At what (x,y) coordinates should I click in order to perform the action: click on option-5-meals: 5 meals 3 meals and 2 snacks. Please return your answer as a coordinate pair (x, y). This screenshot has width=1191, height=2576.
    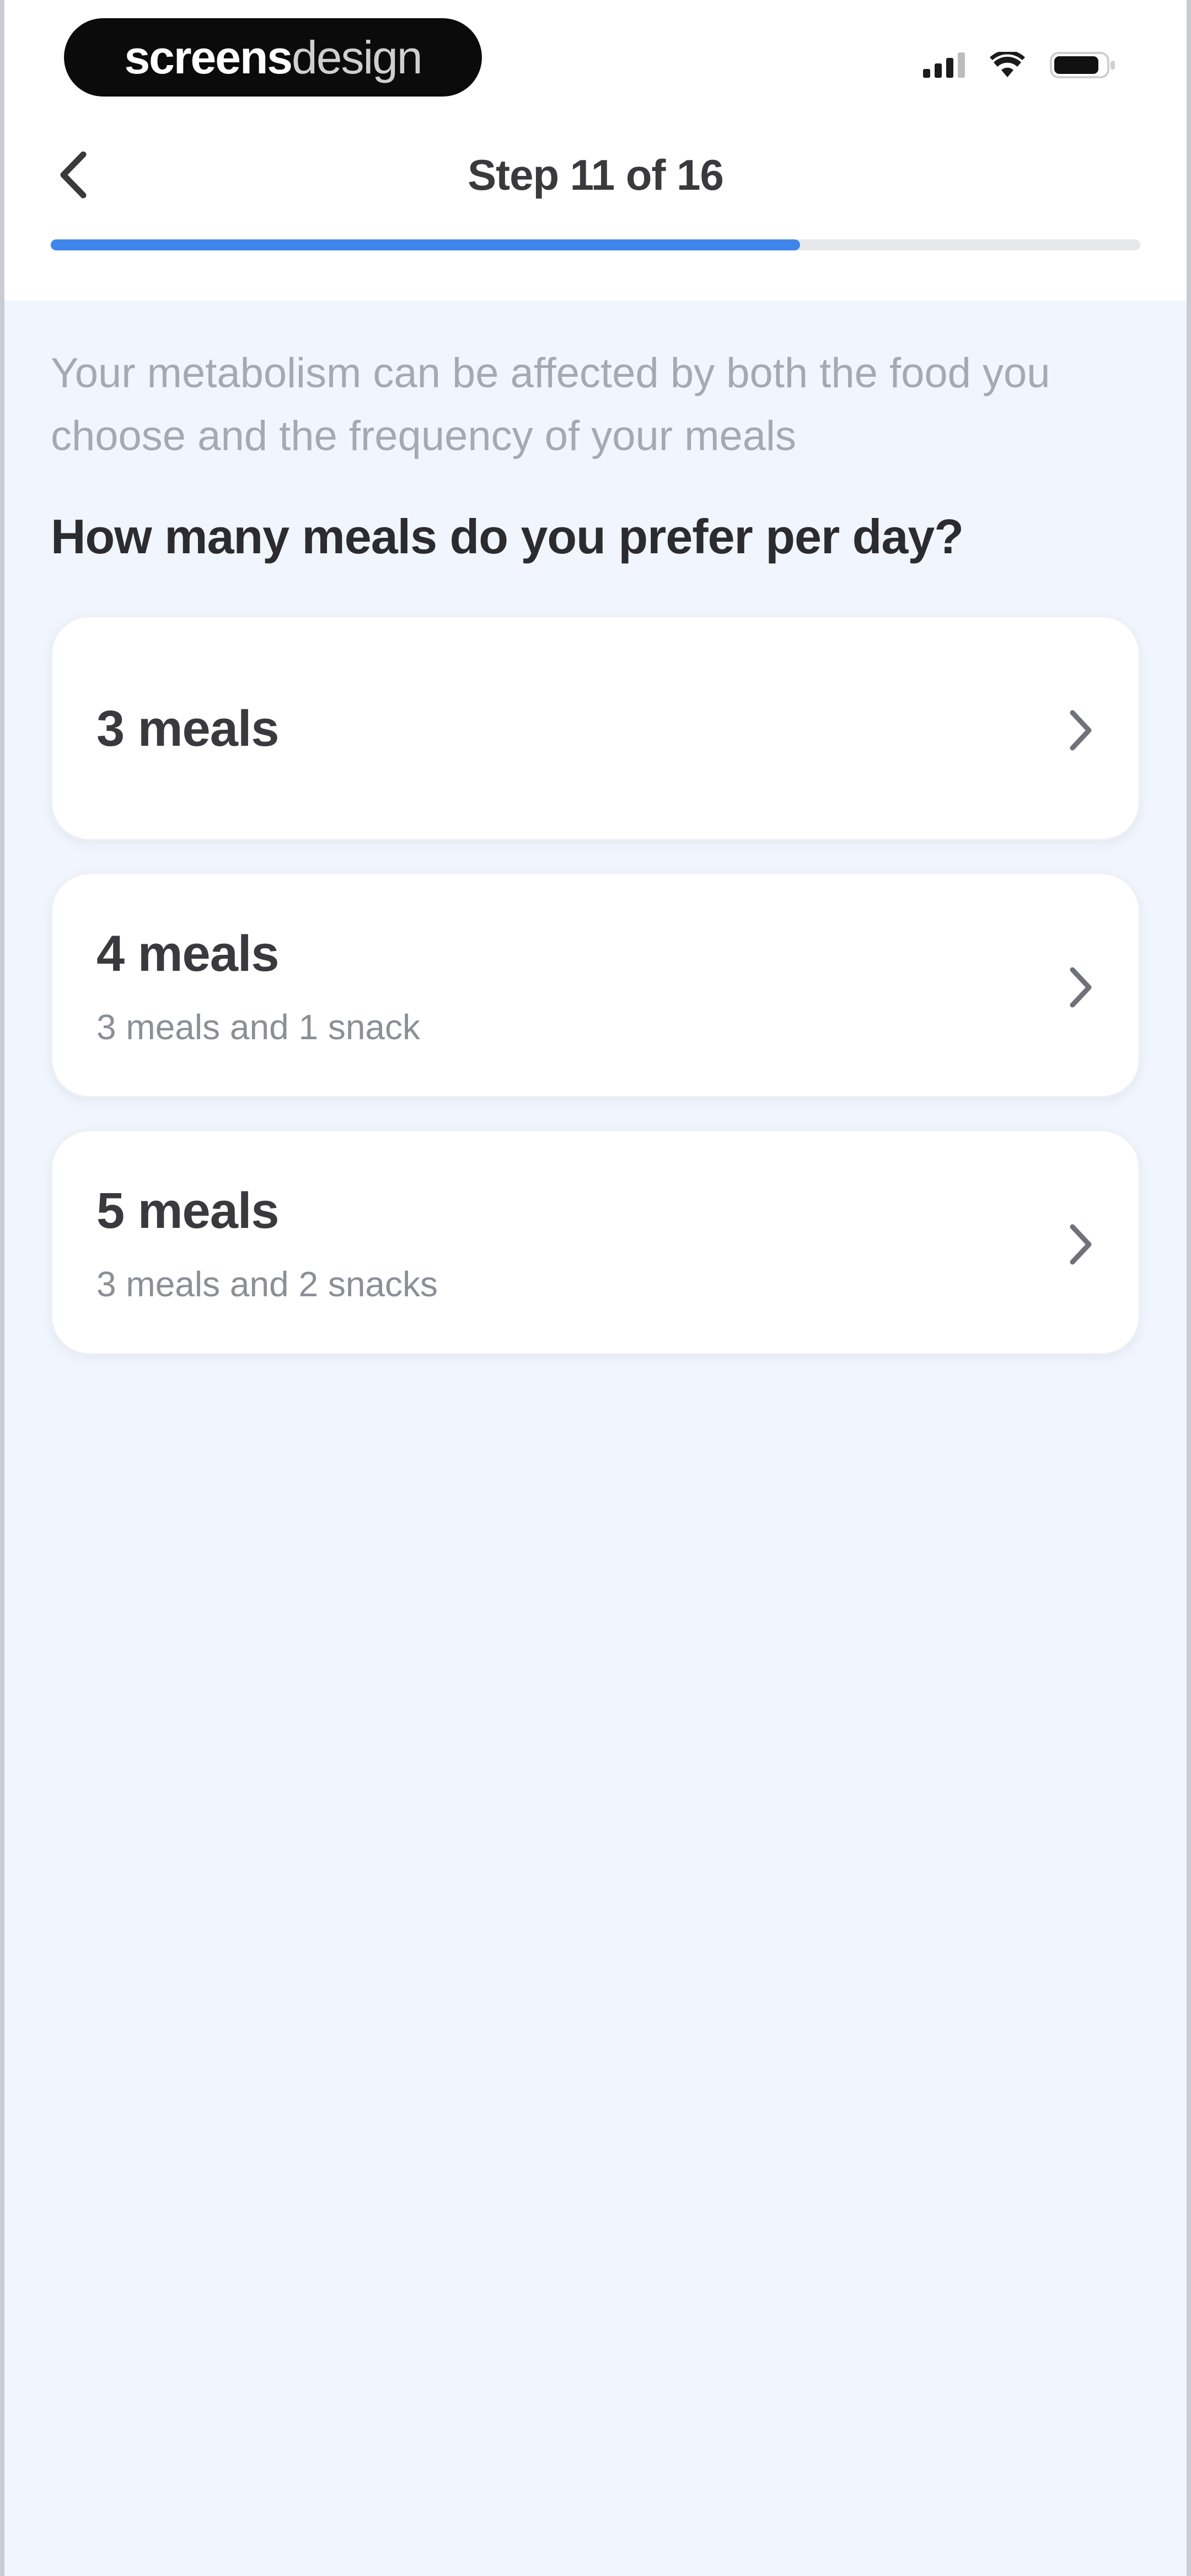
    Looking at the image, I should click on (595, 1242).